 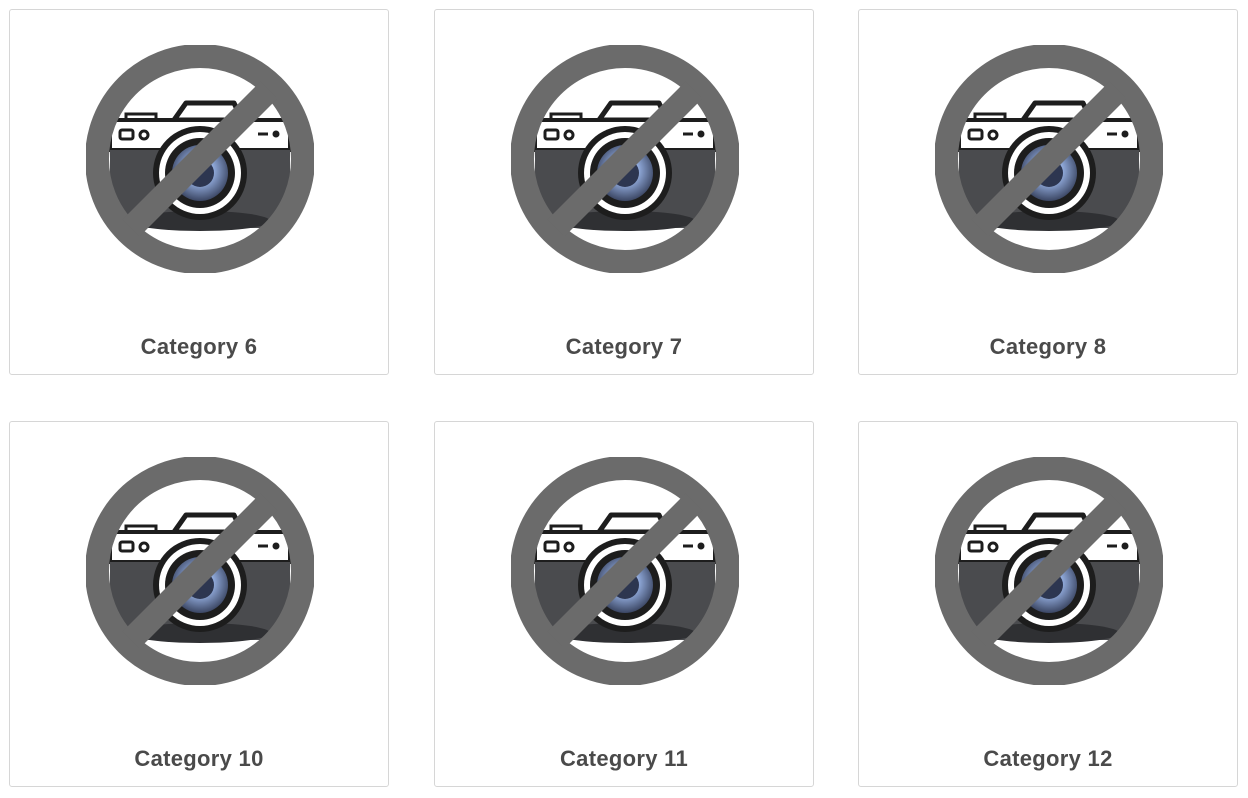 What do you see at coordinates (1048, 758) in the screenshot?
I see `category-label: Category 12` at bounding box center [1048, 758].